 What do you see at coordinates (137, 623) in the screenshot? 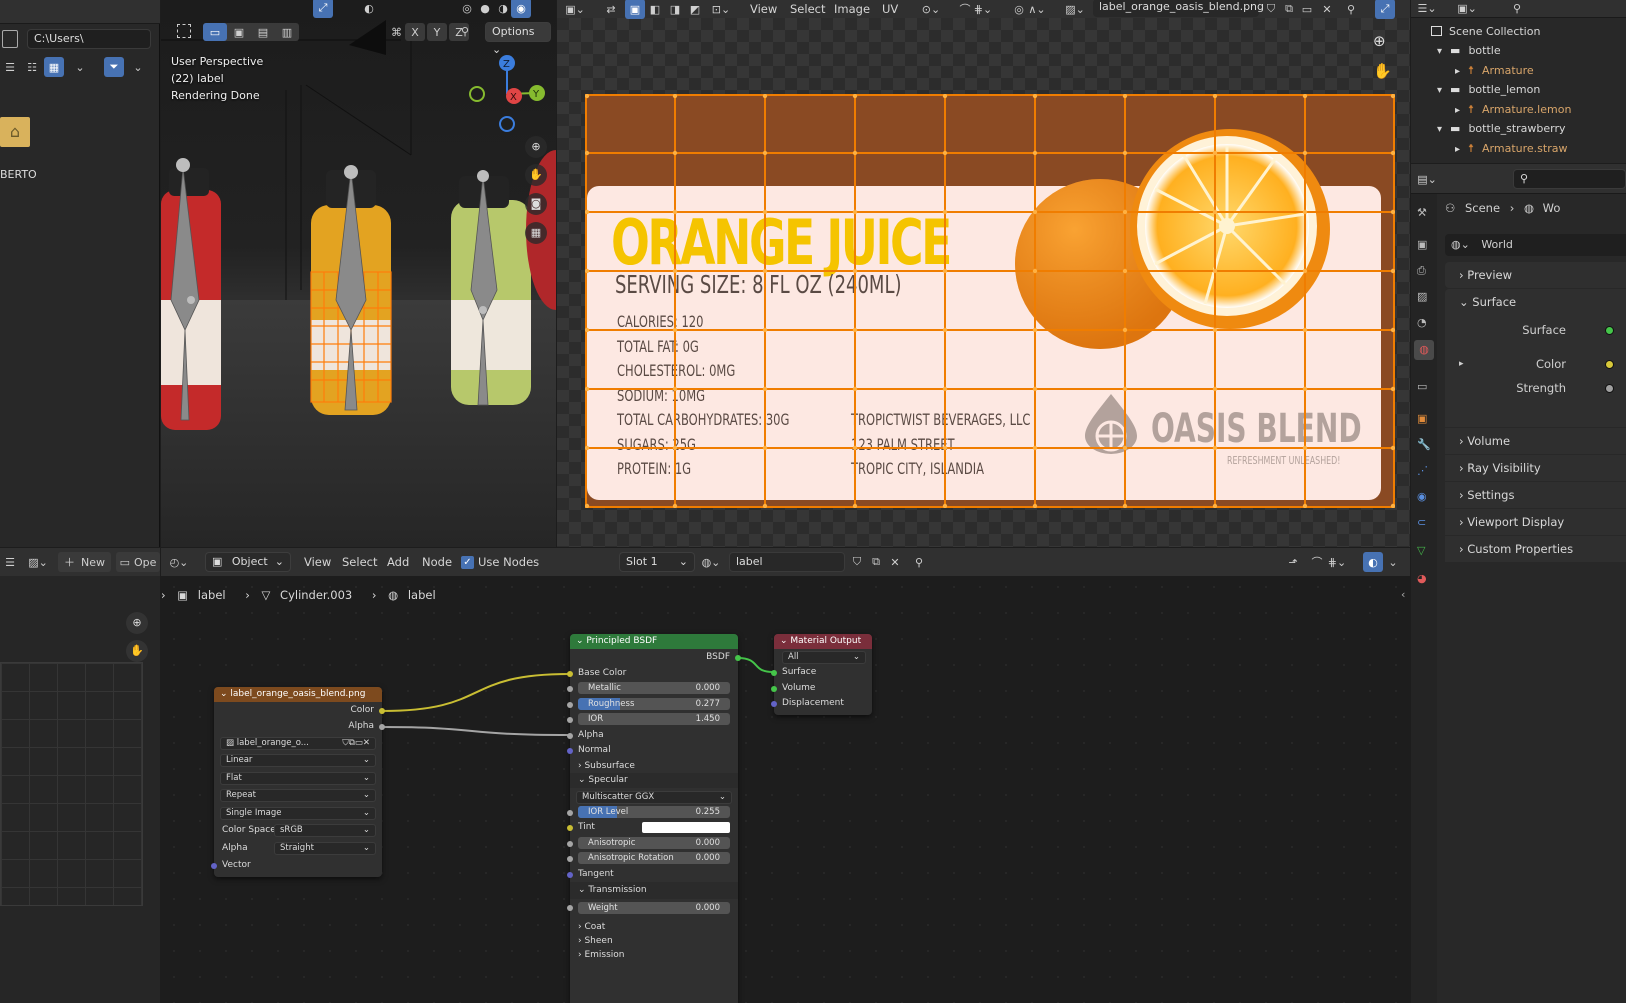
I see `zoom-icon: ⊕` at bounding box center [137, 623].